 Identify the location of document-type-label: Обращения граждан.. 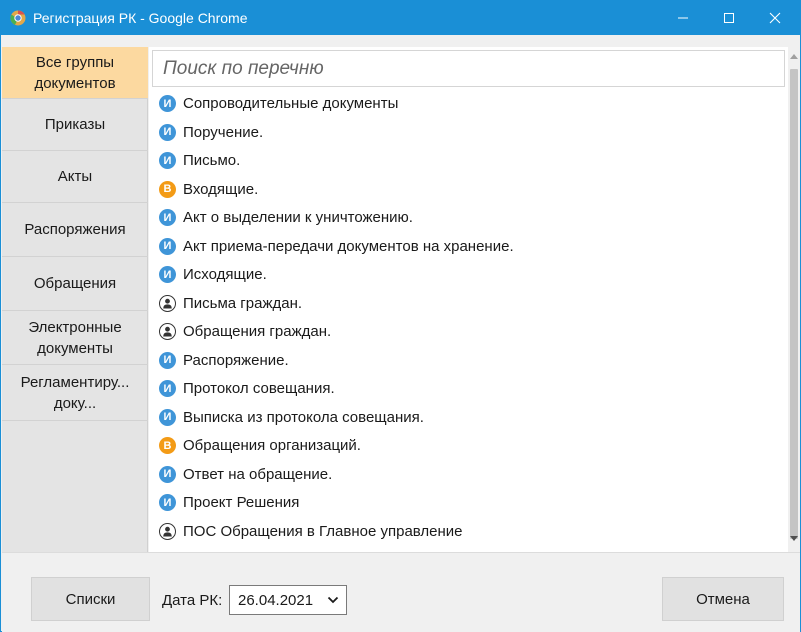
(257, 331).